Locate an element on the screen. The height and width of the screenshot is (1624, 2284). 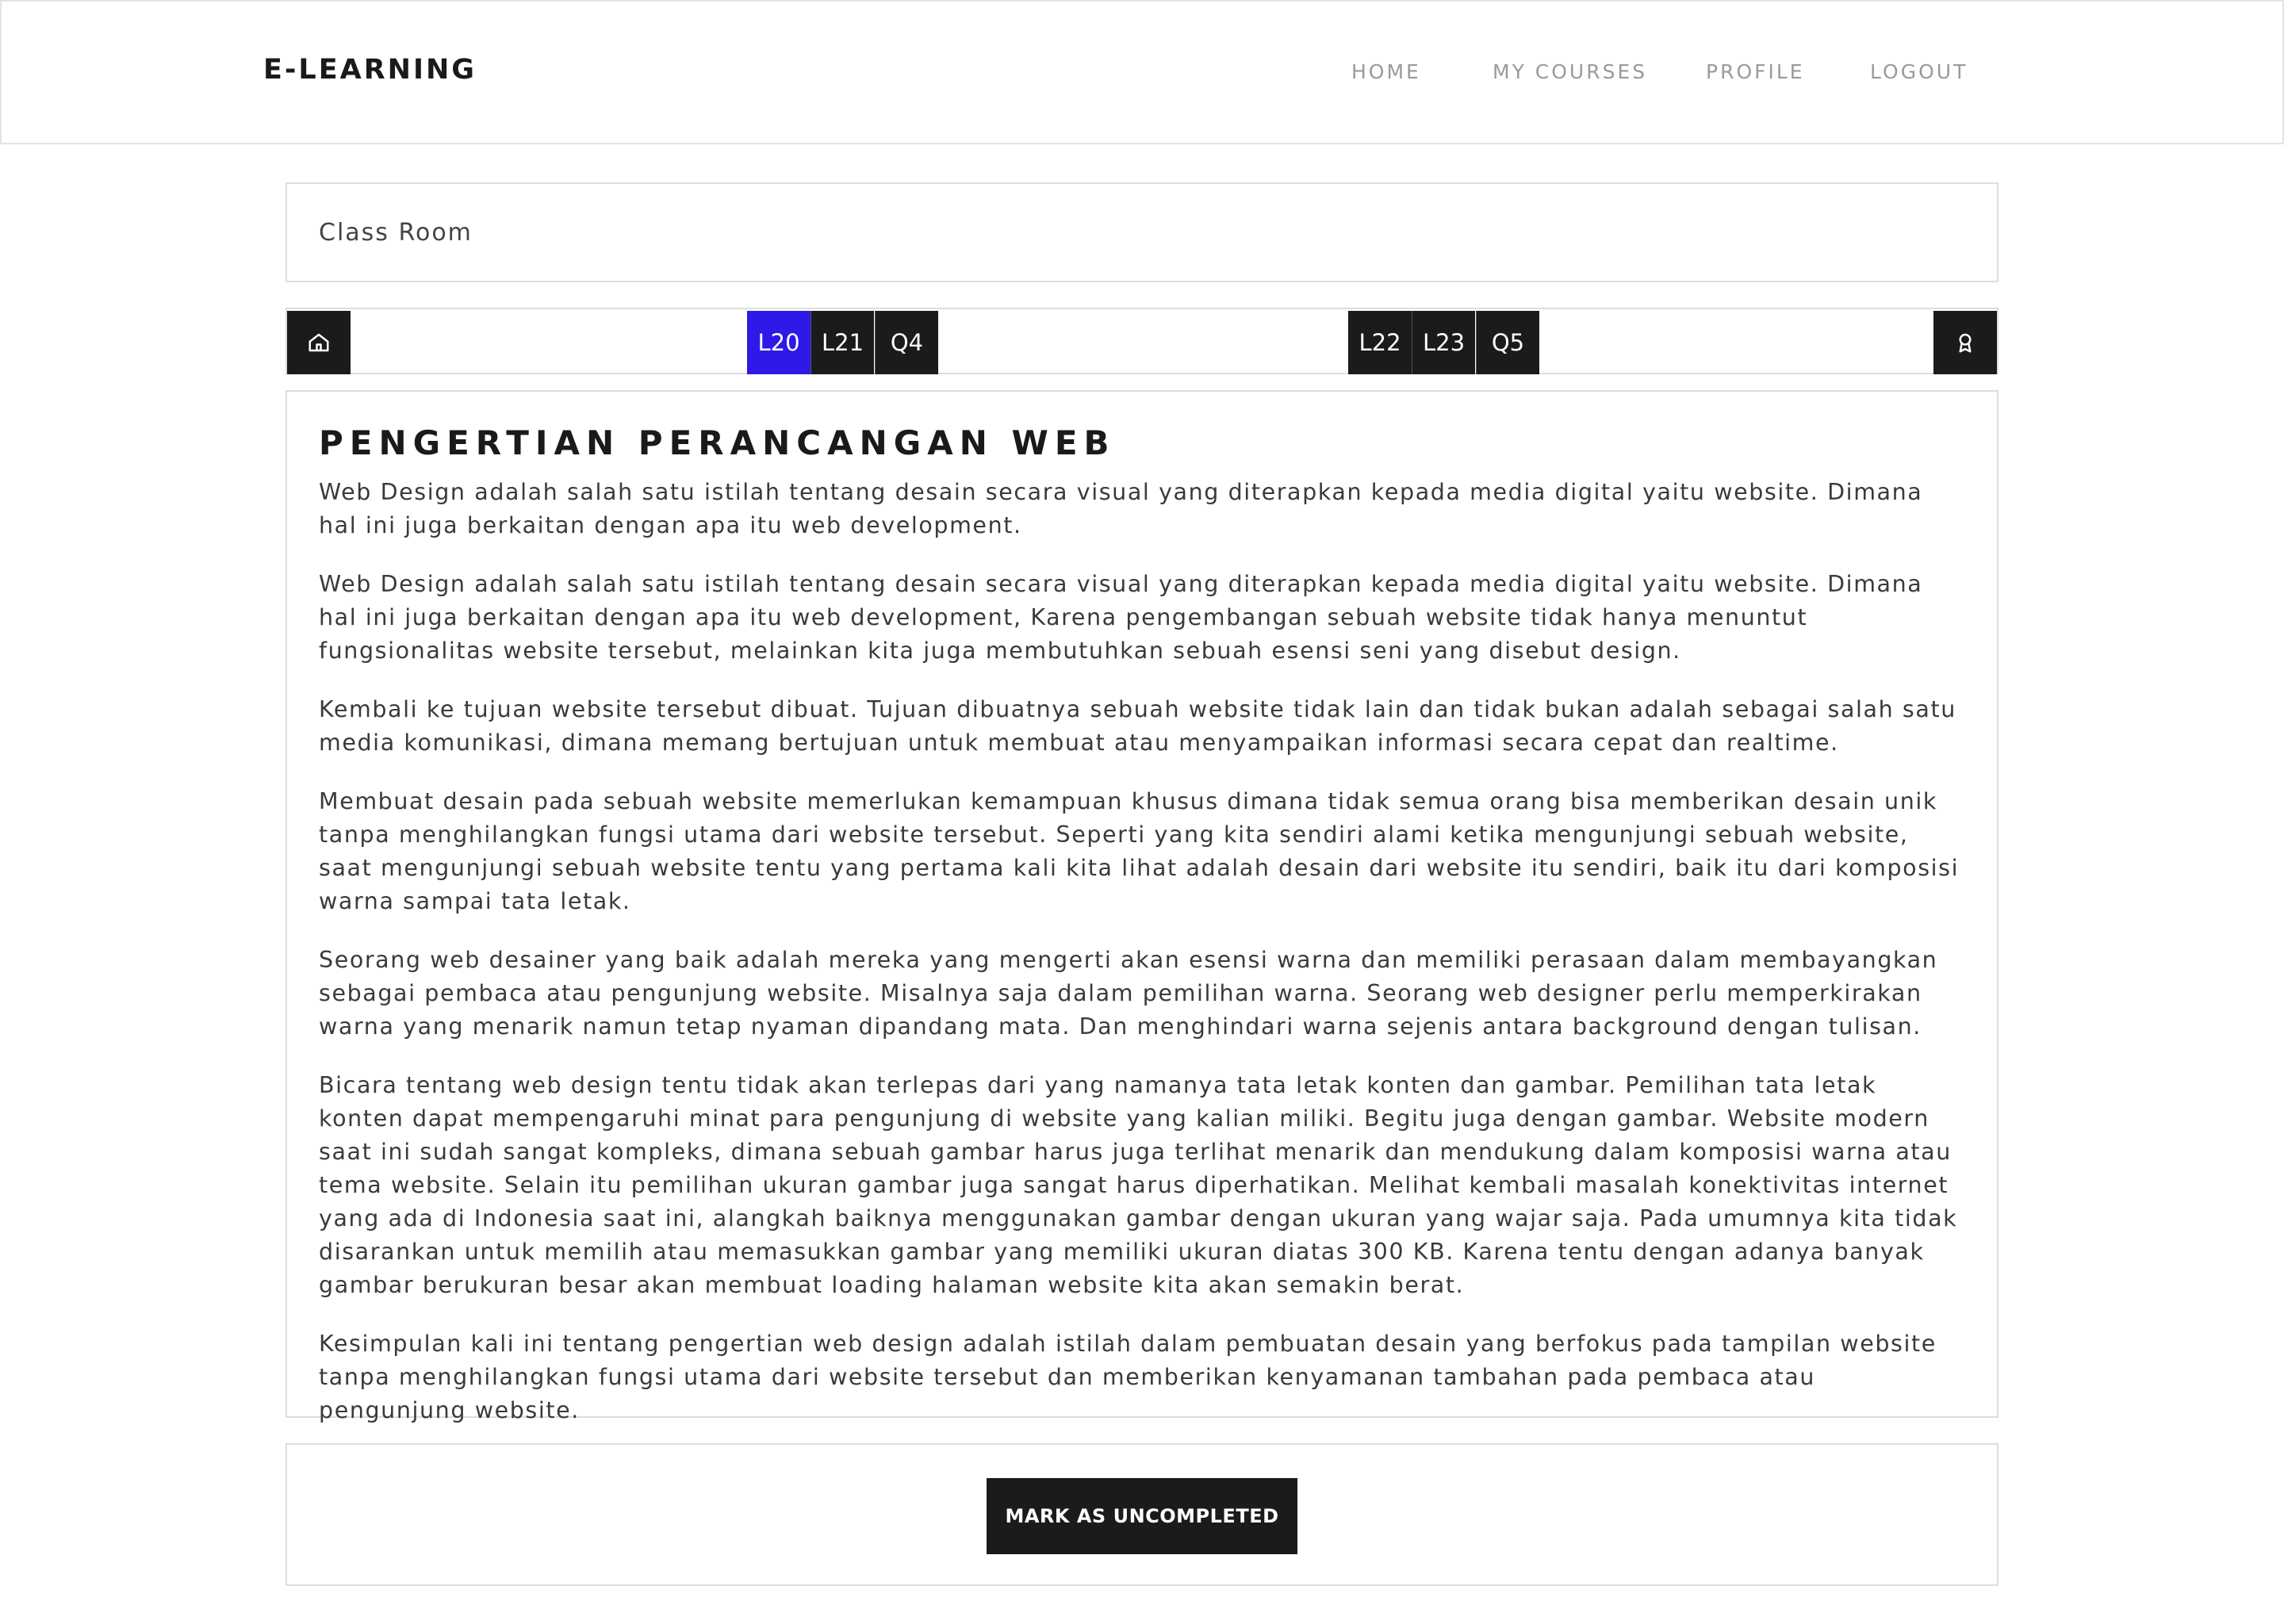
nav-profile: PROFILE is located at coordinates (1755, 71).